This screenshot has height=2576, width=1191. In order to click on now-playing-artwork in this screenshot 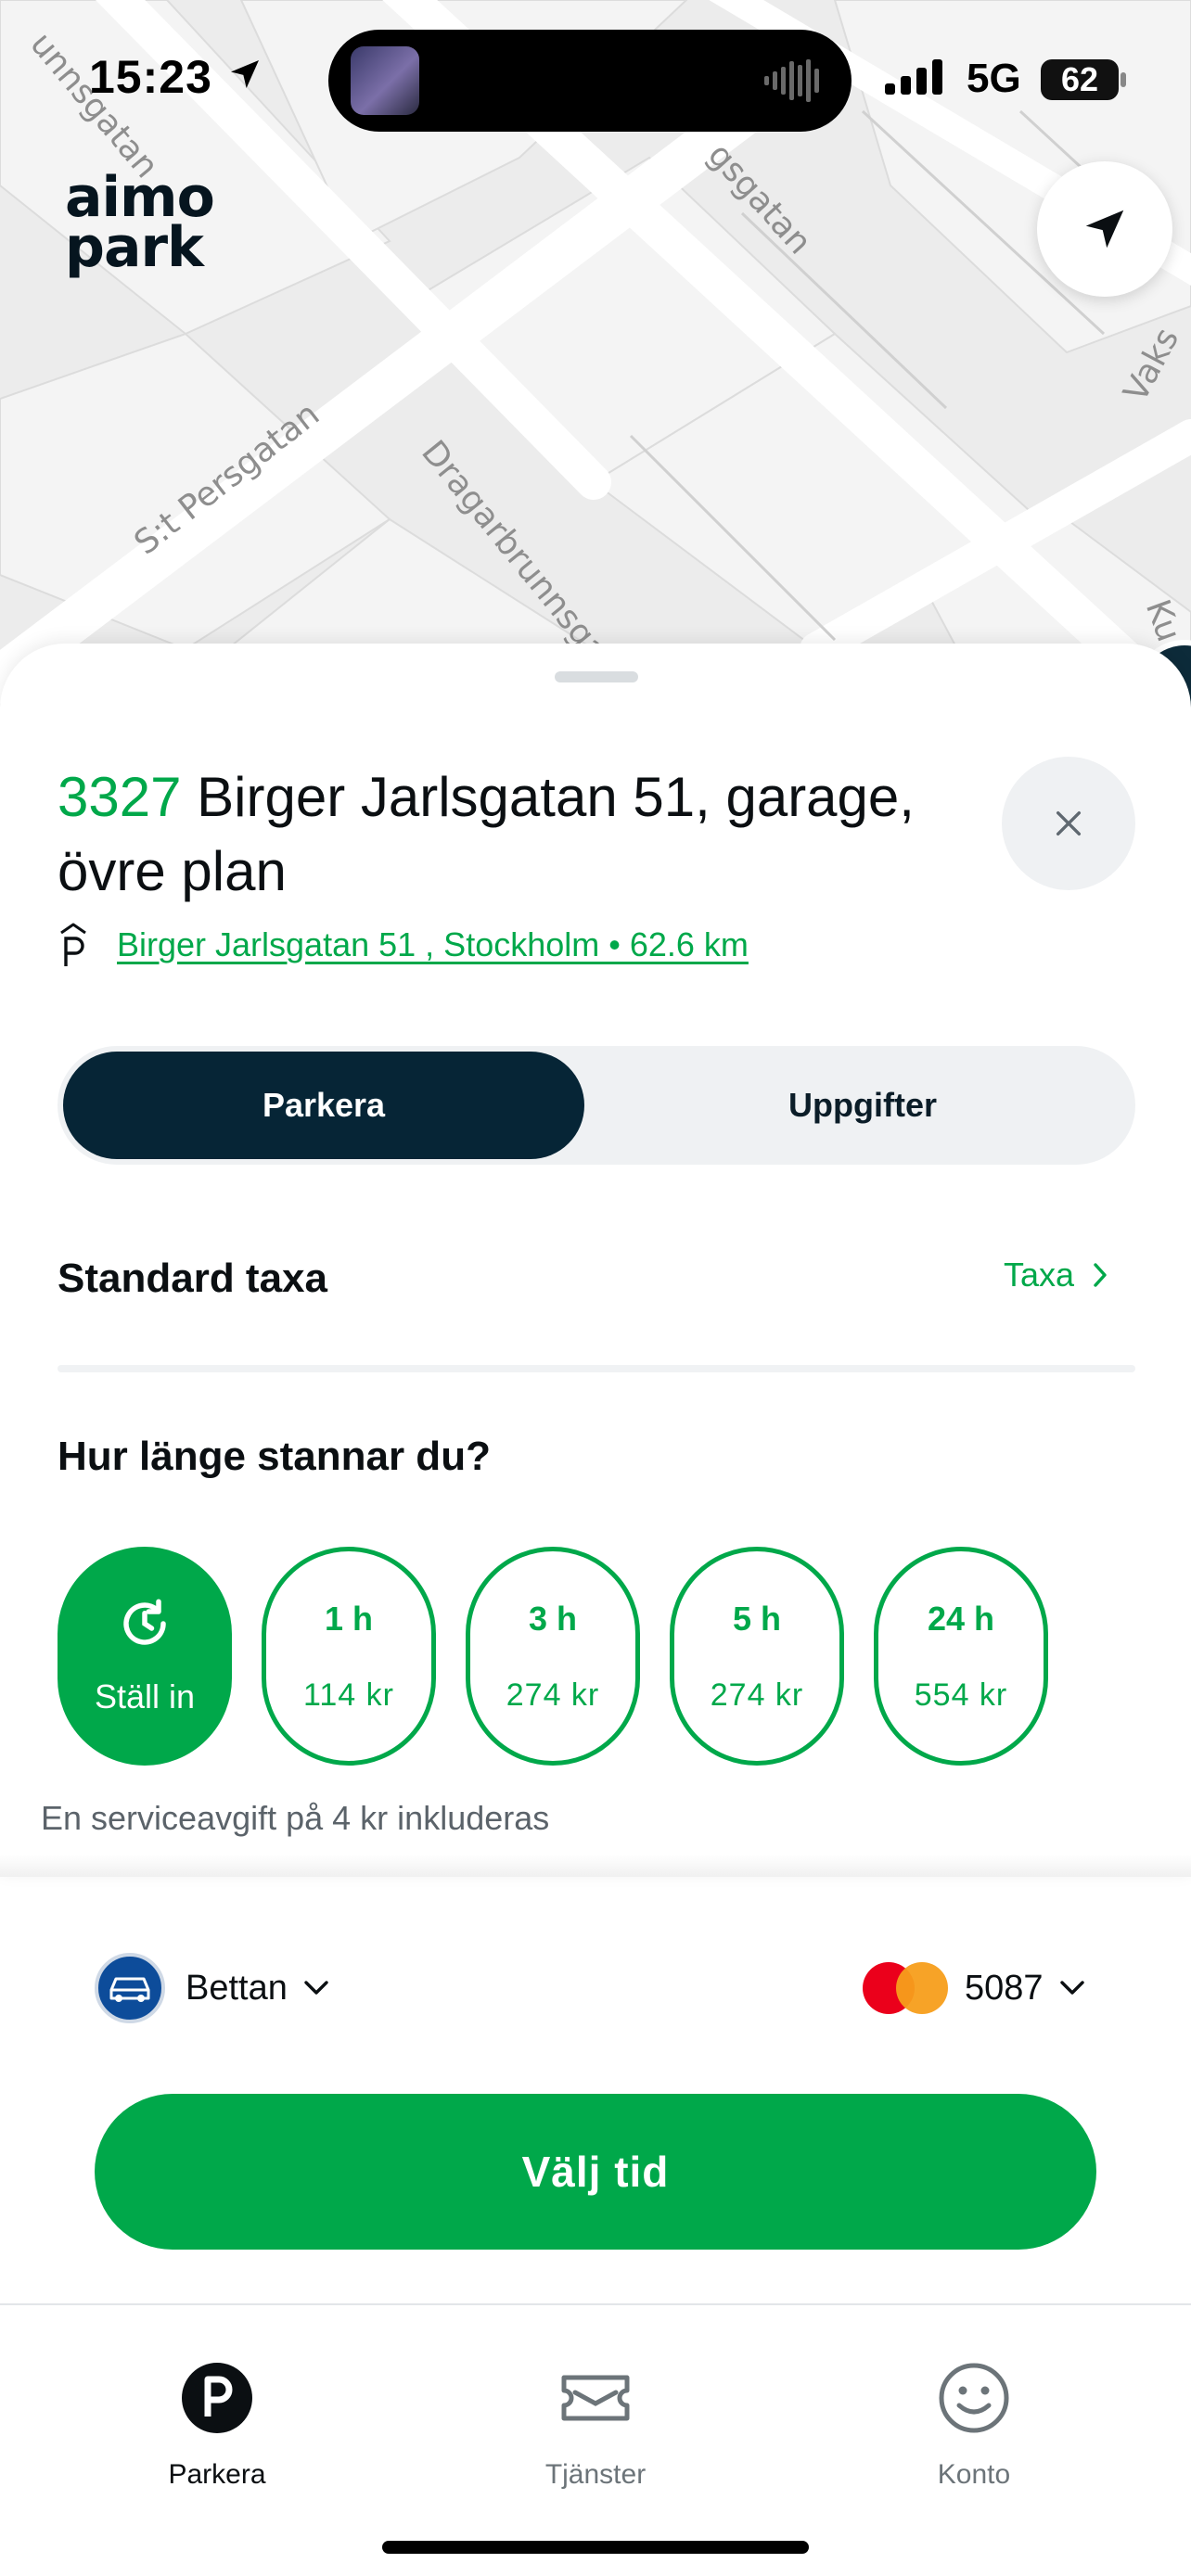, I will do `click(385, 80)`.